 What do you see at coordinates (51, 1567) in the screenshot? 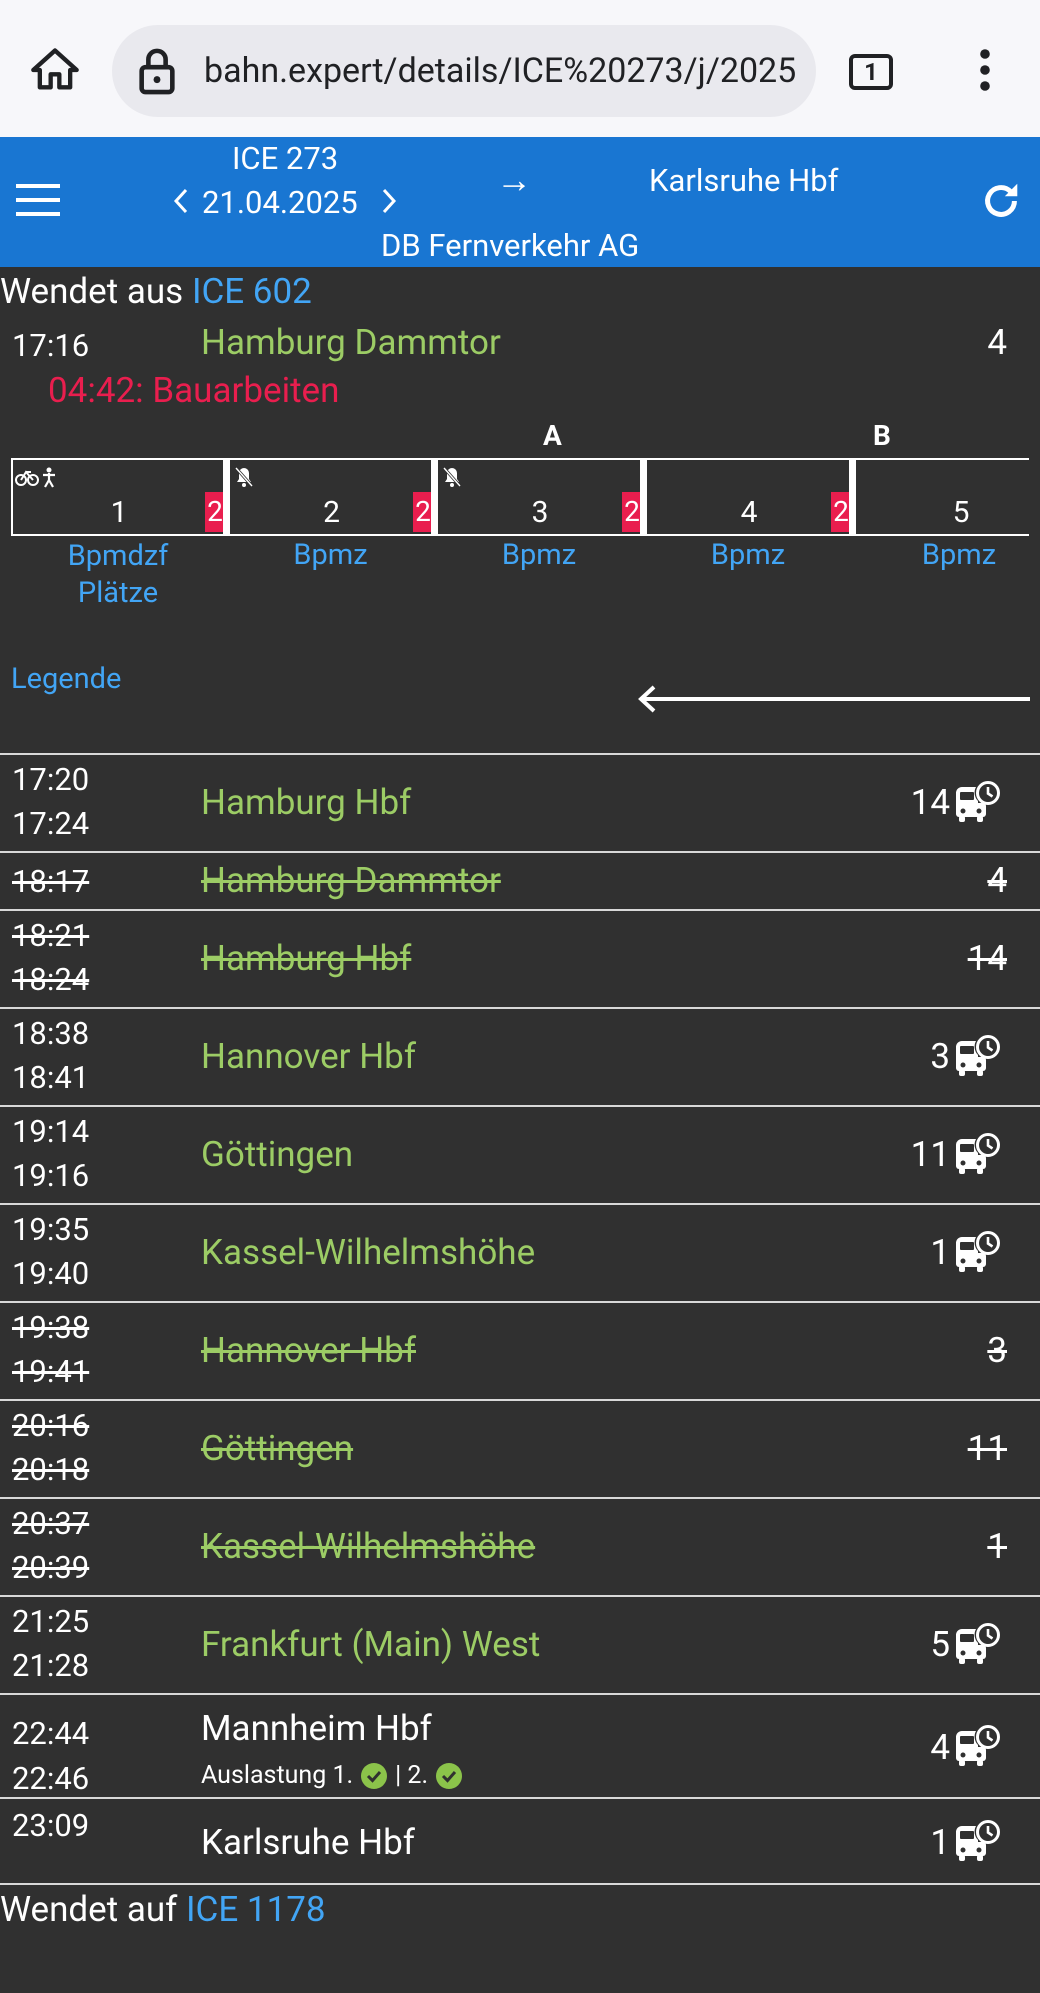
I see `departure-time: 20:39` at bounding box center [51, 1567].